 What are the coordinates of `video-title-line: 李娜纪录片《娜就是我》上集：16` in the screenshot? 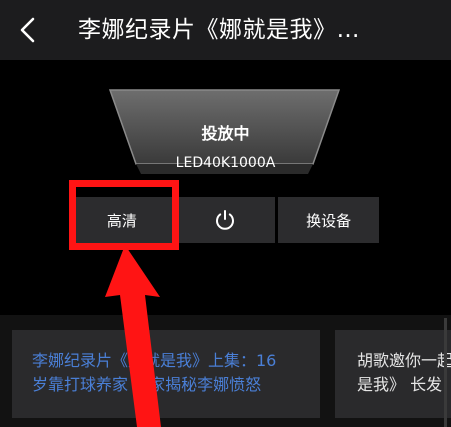 It's located at (154, 360).